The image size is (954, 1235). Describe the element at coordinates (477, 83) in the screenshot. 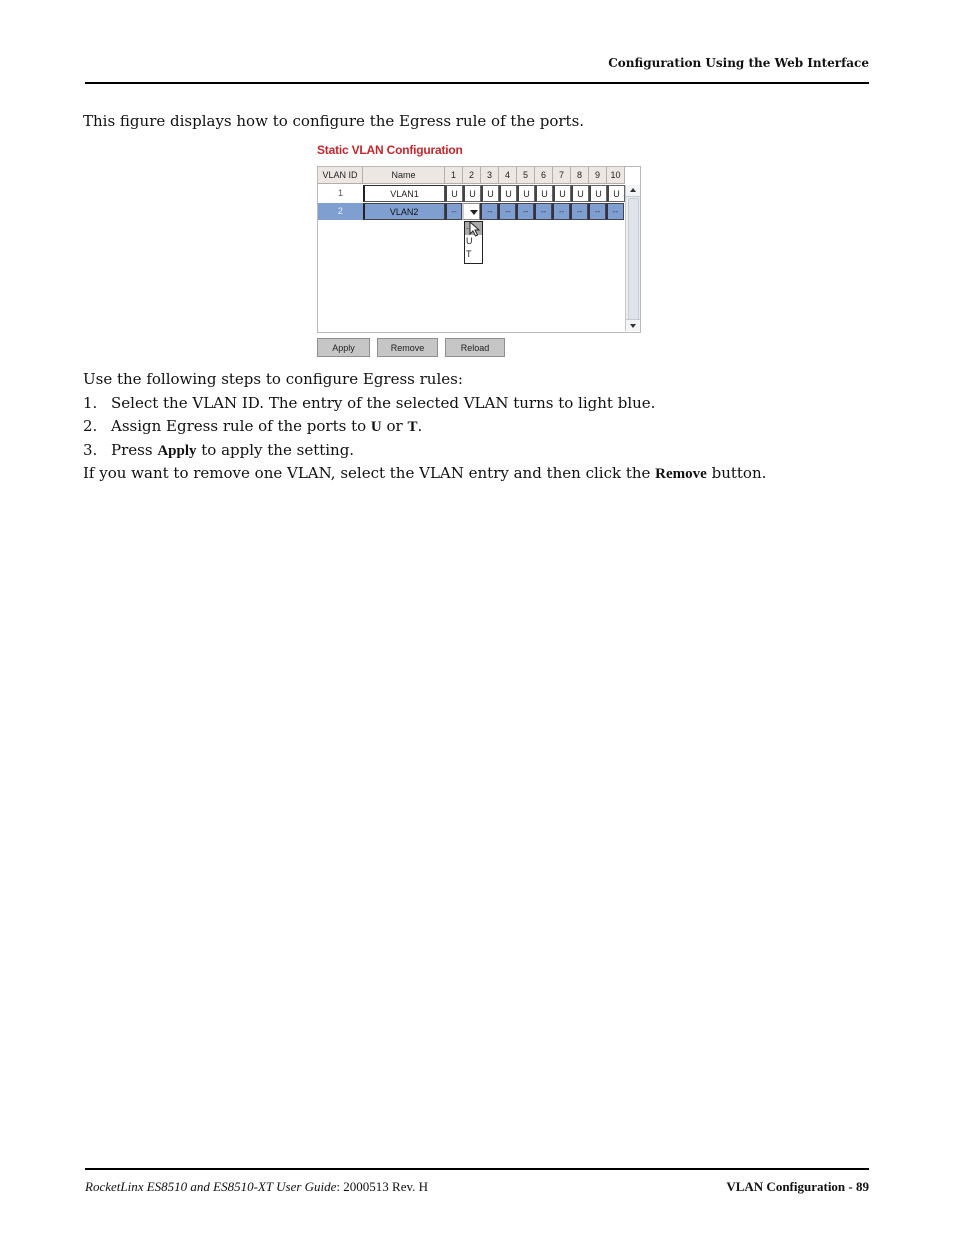

I see `header-rule` at that location.